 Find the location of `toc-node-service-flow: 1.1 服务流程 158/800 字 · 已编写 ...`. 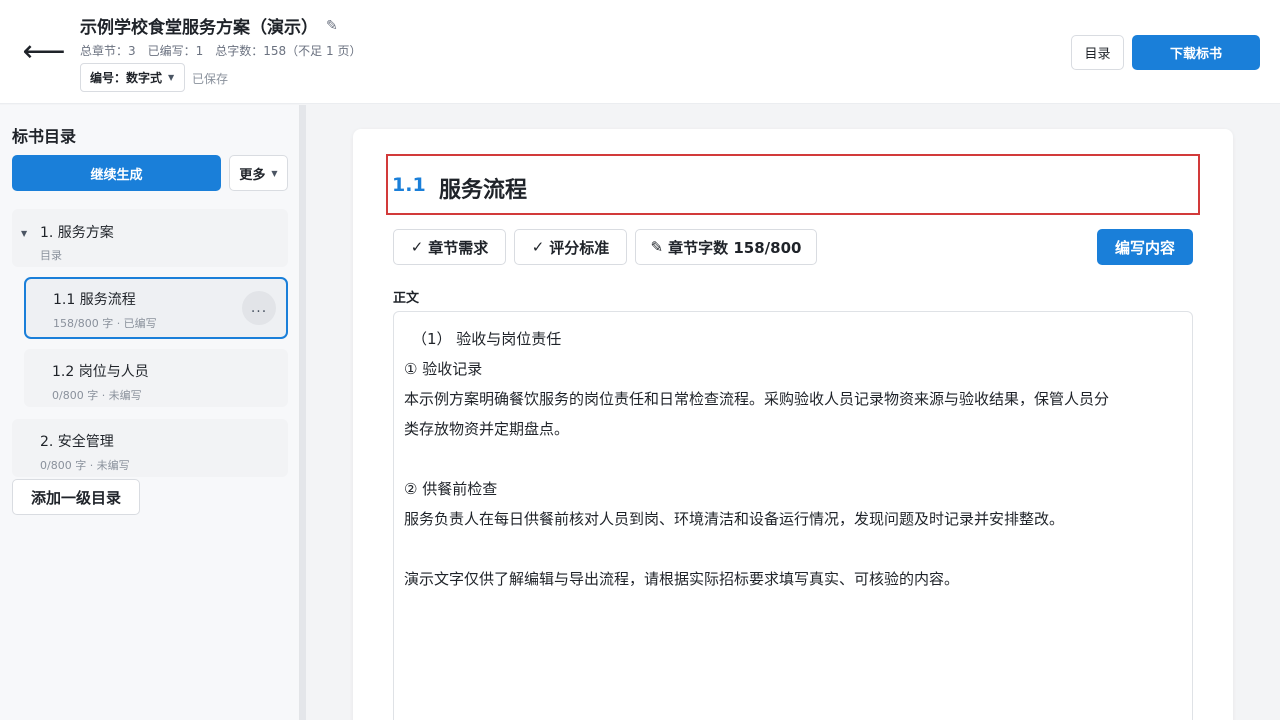

toc-node-service-flow: 1.1 服务流程 158/800 字 · 已编写 ... is located at coordinates (156, 308).